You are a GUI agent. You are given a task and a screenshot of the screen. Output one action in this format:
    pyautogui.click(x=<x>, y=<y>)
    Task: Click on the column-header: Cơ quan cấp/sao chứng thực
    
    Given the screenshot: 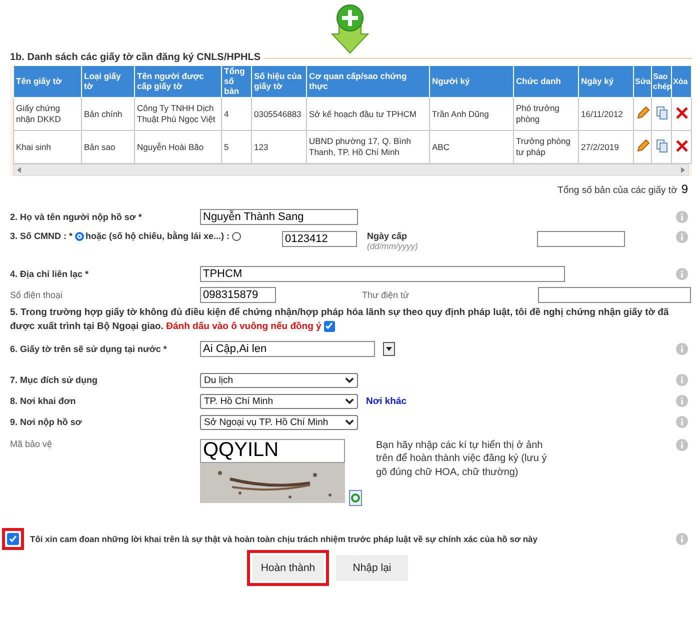 What is the action you would take?
    pyautogui.click(x=368, y=82)
    